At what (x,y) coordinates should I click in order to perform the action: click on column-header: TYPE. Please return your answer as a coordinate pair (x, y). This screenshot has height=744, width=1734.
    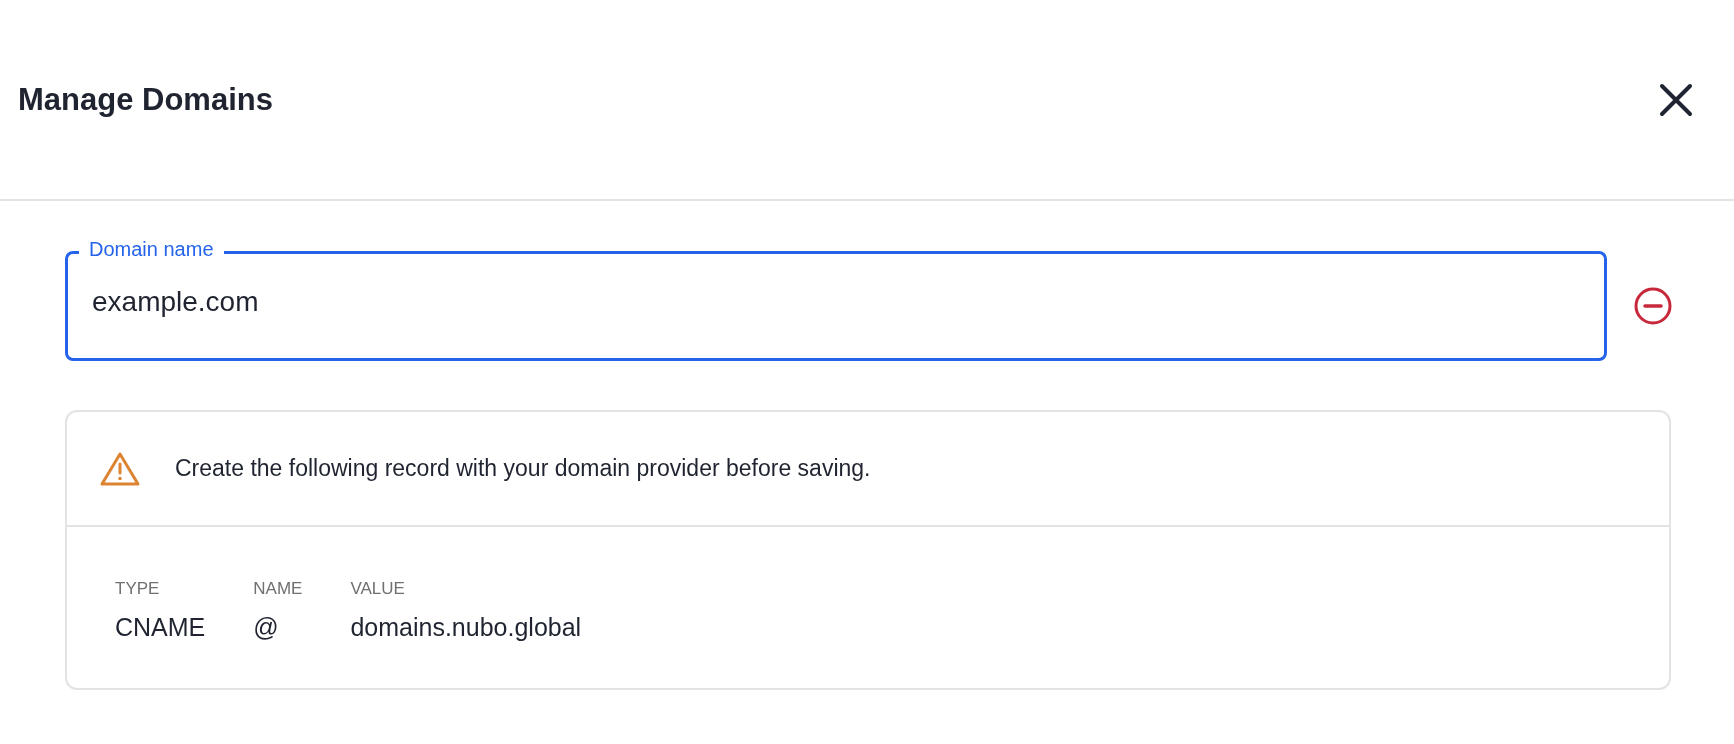
    Looking at the image, I should click on (138, 589).